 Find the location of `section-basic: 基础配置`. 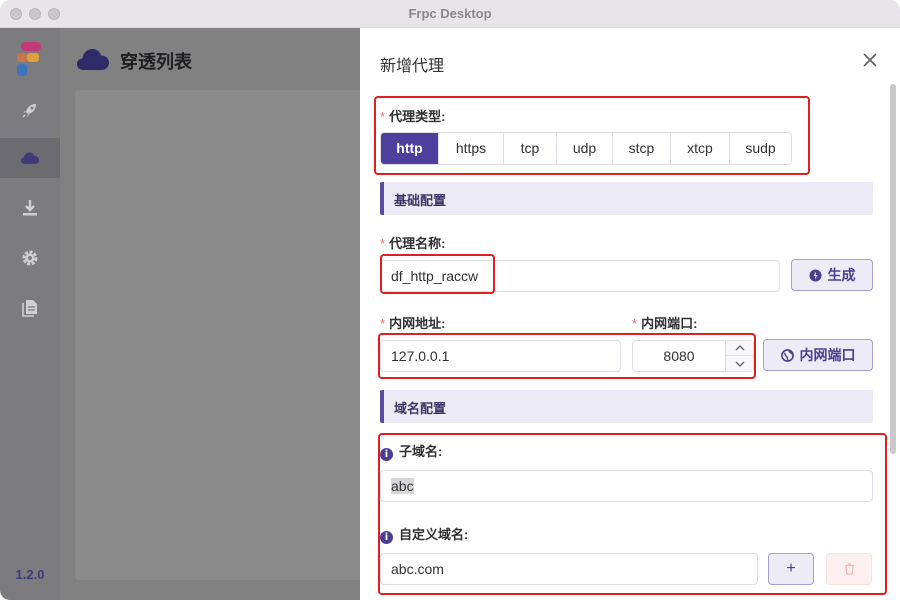

section-basic: 基础配置 is located at coordinates (626, 198).